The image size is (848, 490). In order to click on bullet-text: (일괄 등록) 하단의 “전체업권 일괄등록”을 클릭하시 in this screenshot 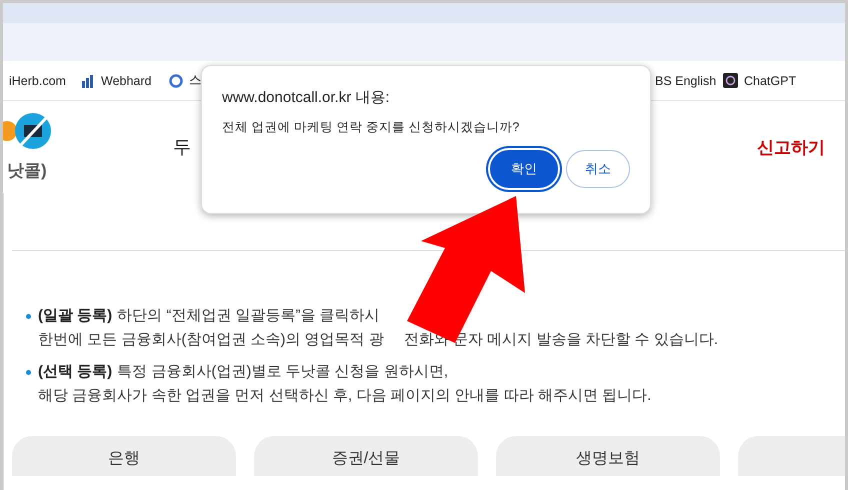, I will do `click(209, 316)`.